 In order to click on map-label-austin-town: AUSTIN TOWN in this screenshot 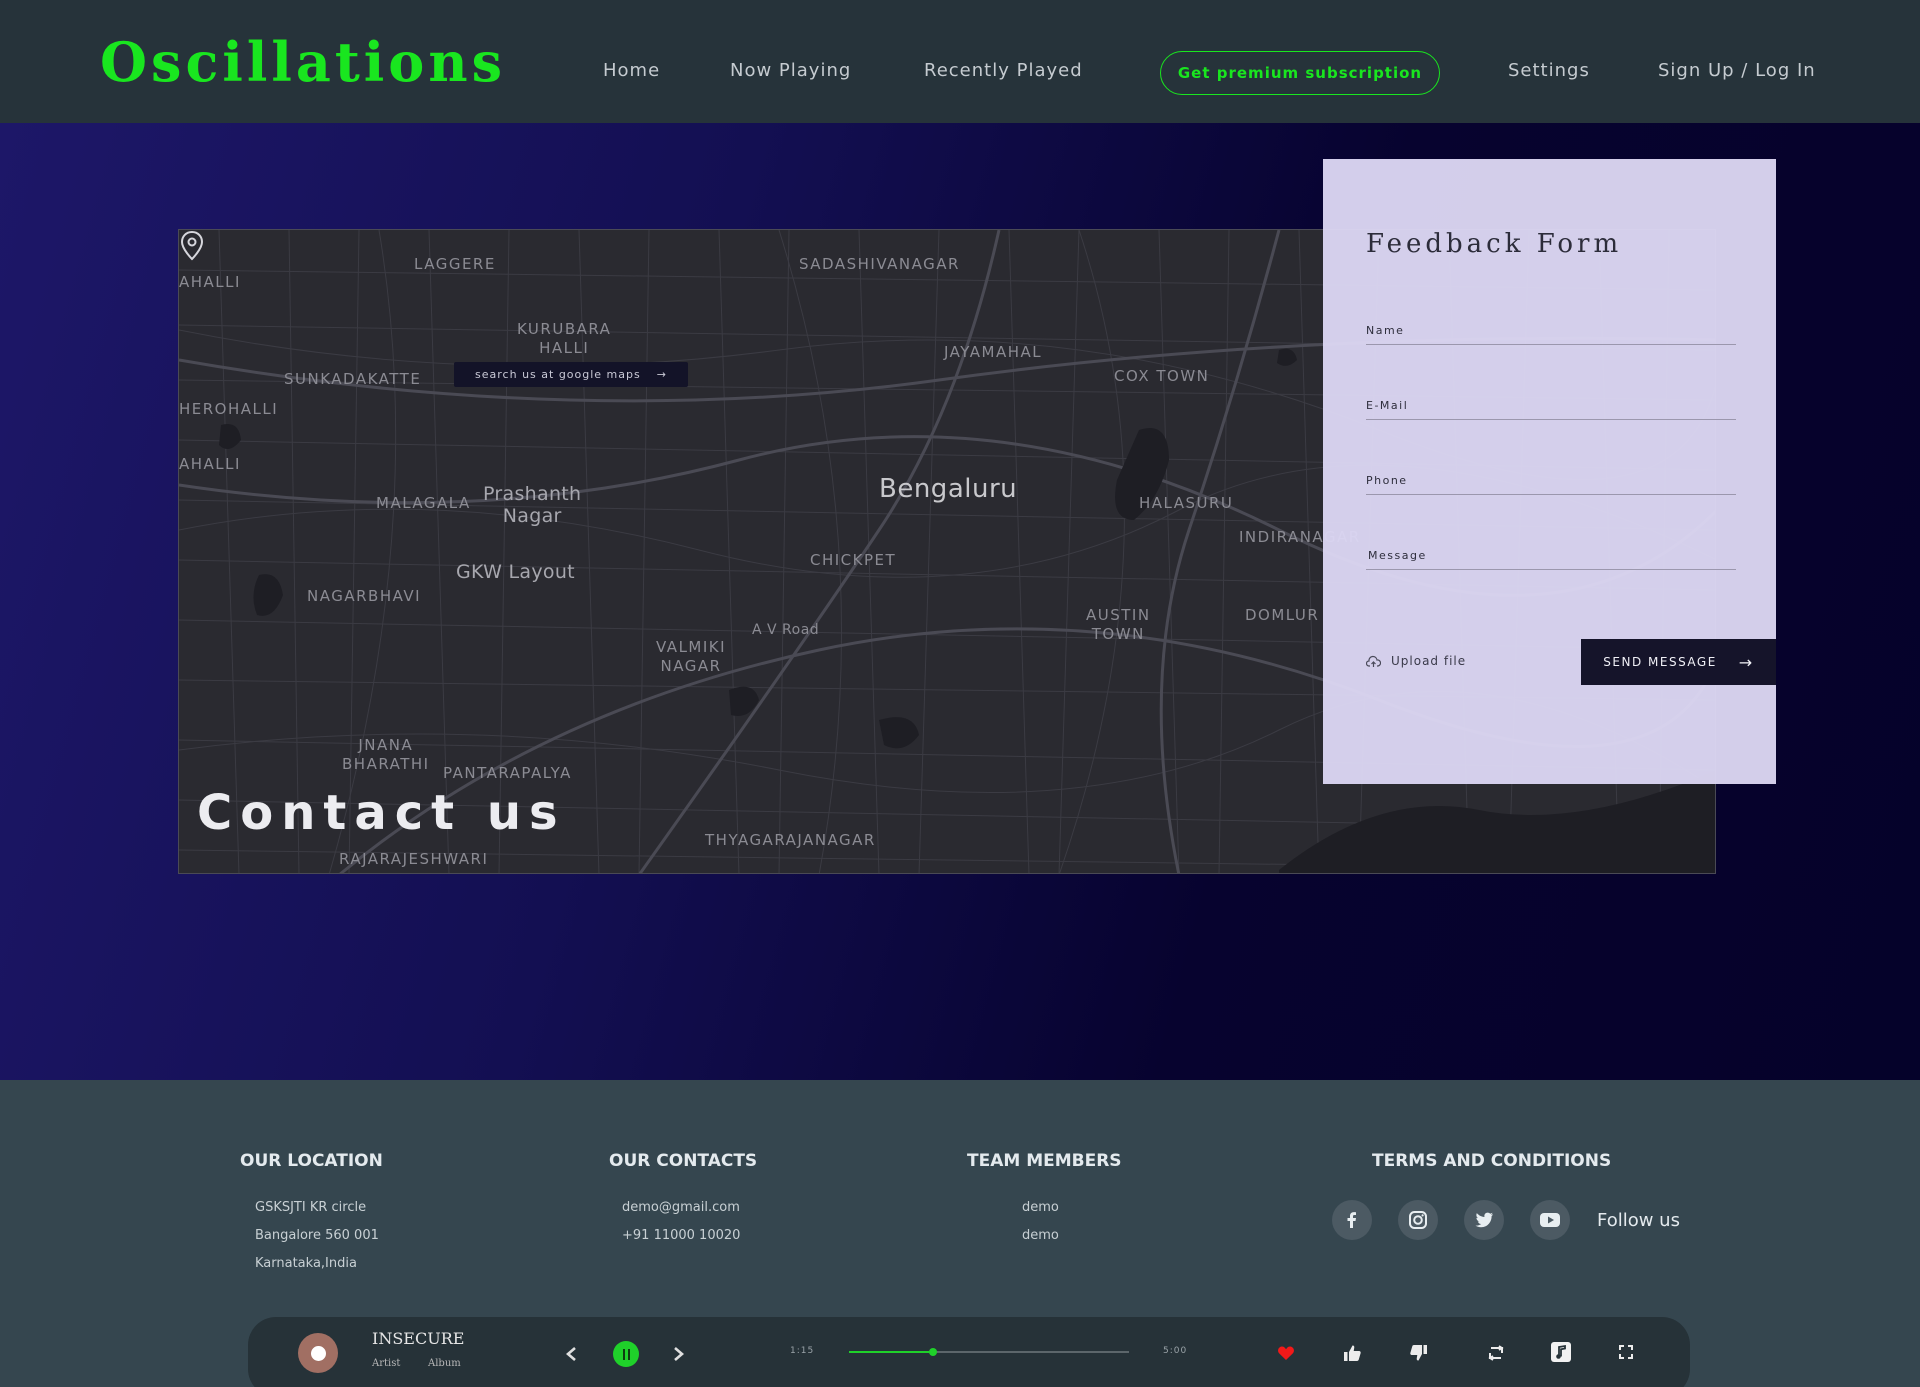, I will do `click(1118, 624)`.